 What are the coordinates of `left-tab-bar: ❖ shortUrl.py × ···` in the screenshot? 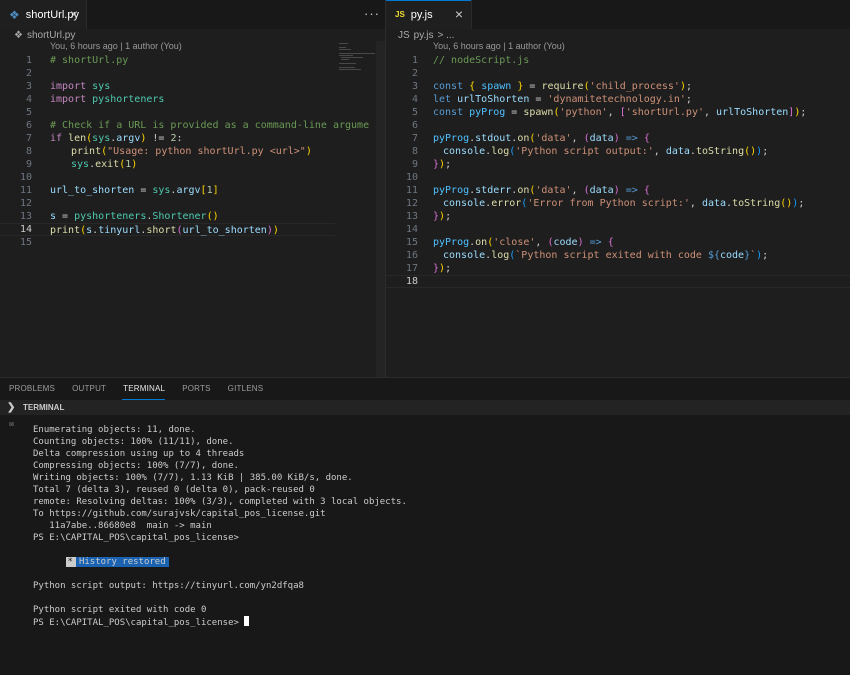 It's located at (192, 14).